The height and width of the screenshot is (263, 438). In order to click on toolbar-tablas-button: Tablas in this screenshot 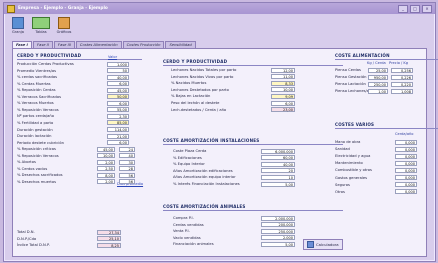, I will do `click(41, 26)`.